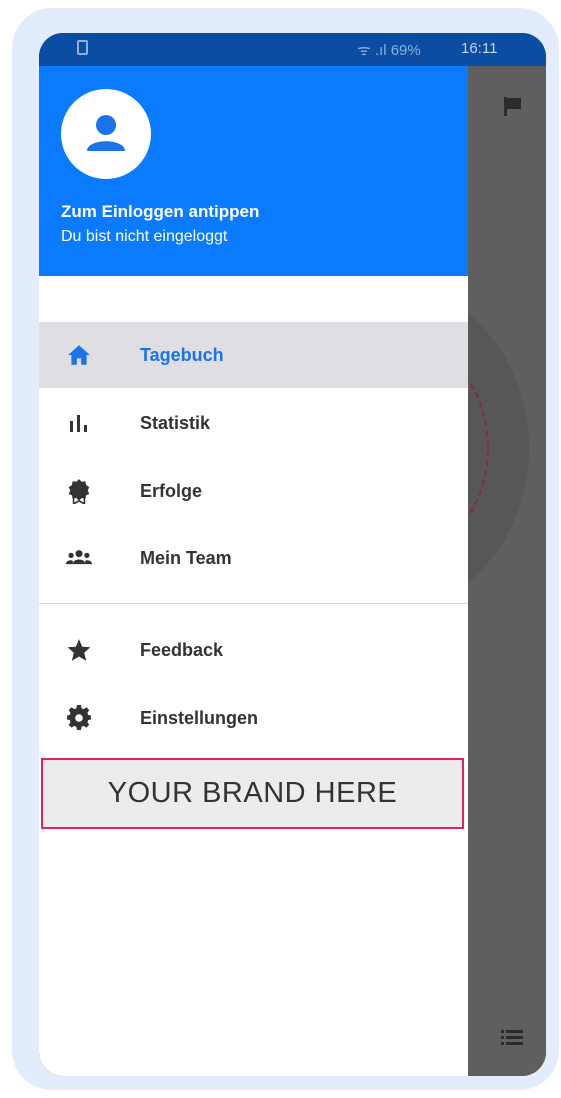  Describe the element at coordinates (186, 557) in the screenshot. I see `nav-item-label: Mein Team` at that location.